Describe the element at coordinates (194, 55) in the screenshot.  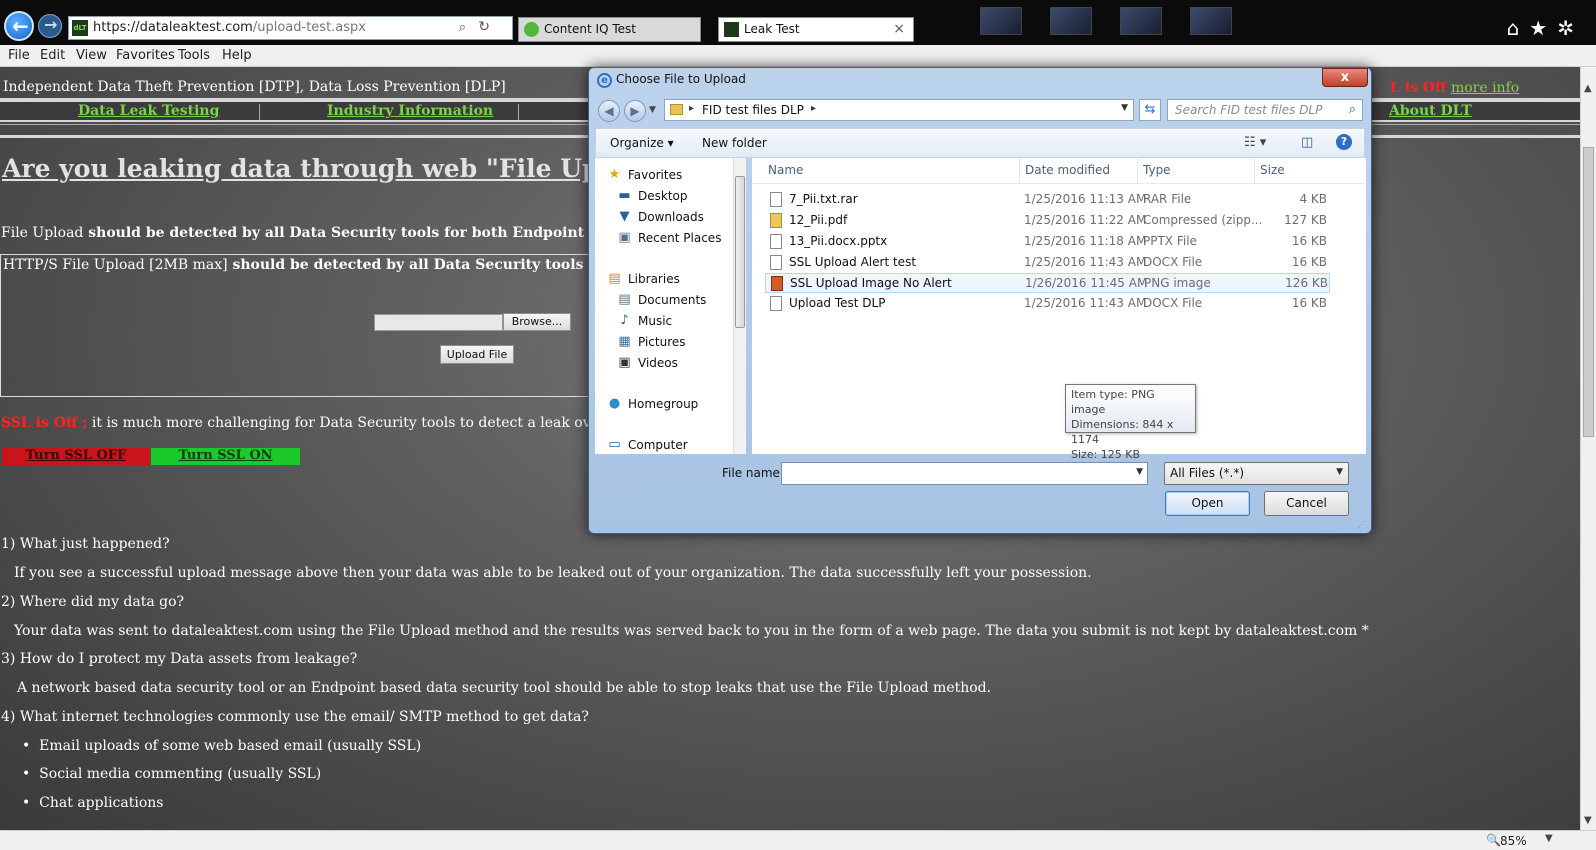
I see `menu-tools: Tools` at that location.